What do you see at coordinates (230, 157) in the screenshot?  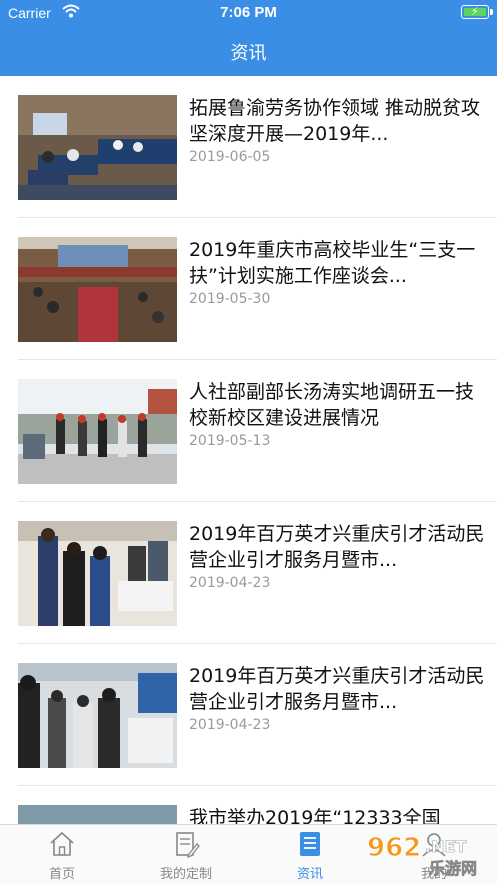 I see `news-date: 2019-06-05` at bounding box center [230, 157].